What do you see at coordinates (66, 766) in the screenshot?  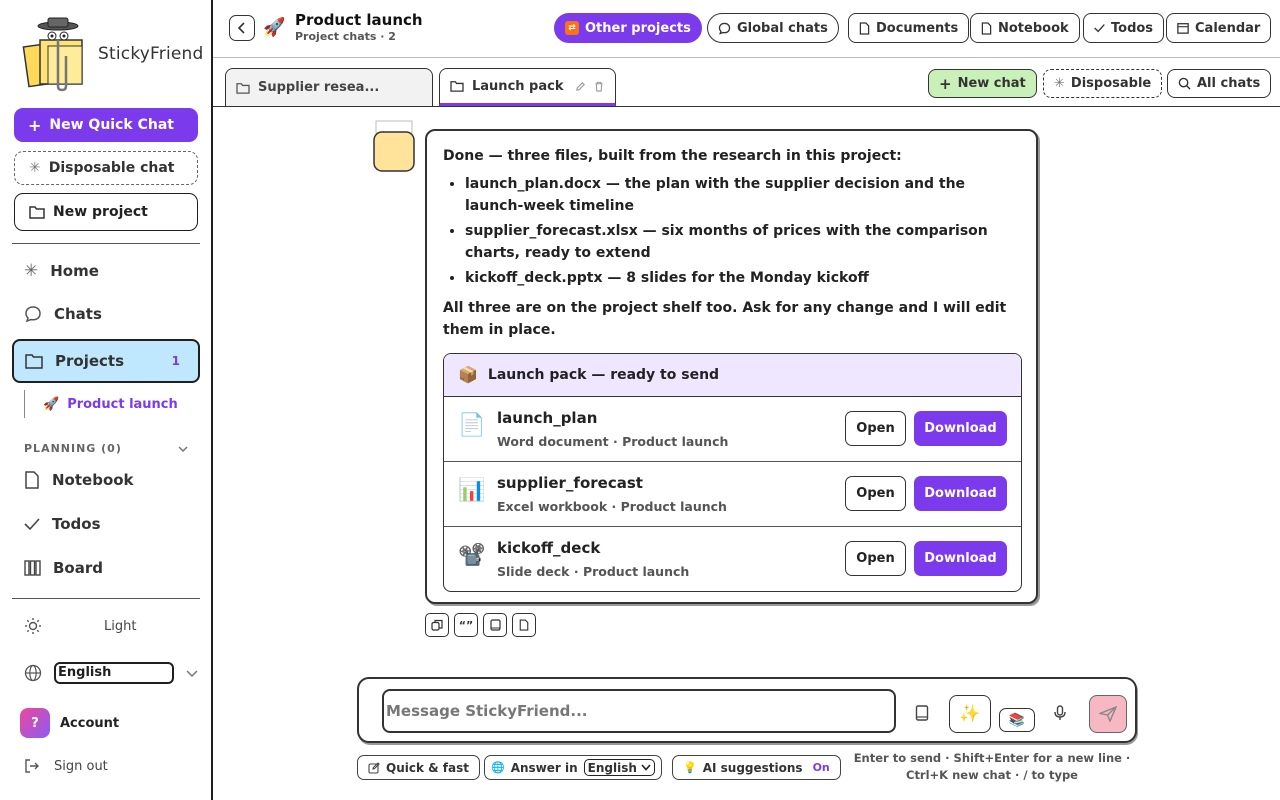 I see `sign-out-button: Sign out` at bounding box center [66, 766].